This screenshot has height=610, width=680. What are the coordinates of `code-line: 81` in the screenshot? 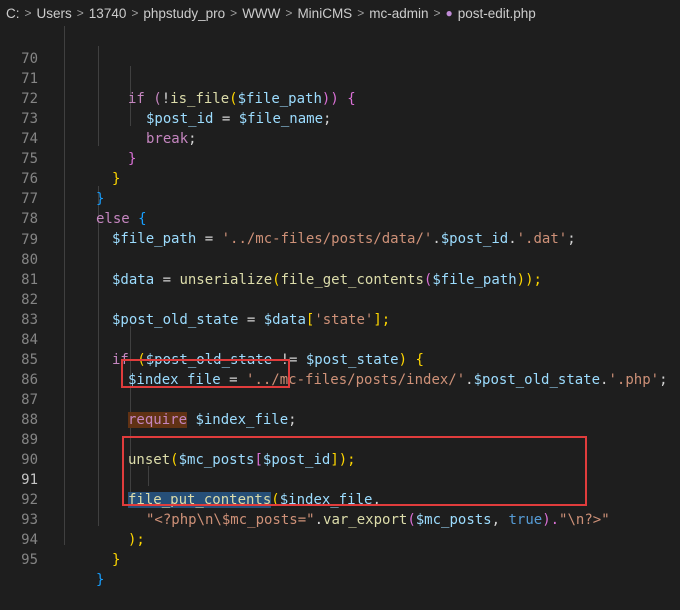 It's located at (340, 269).